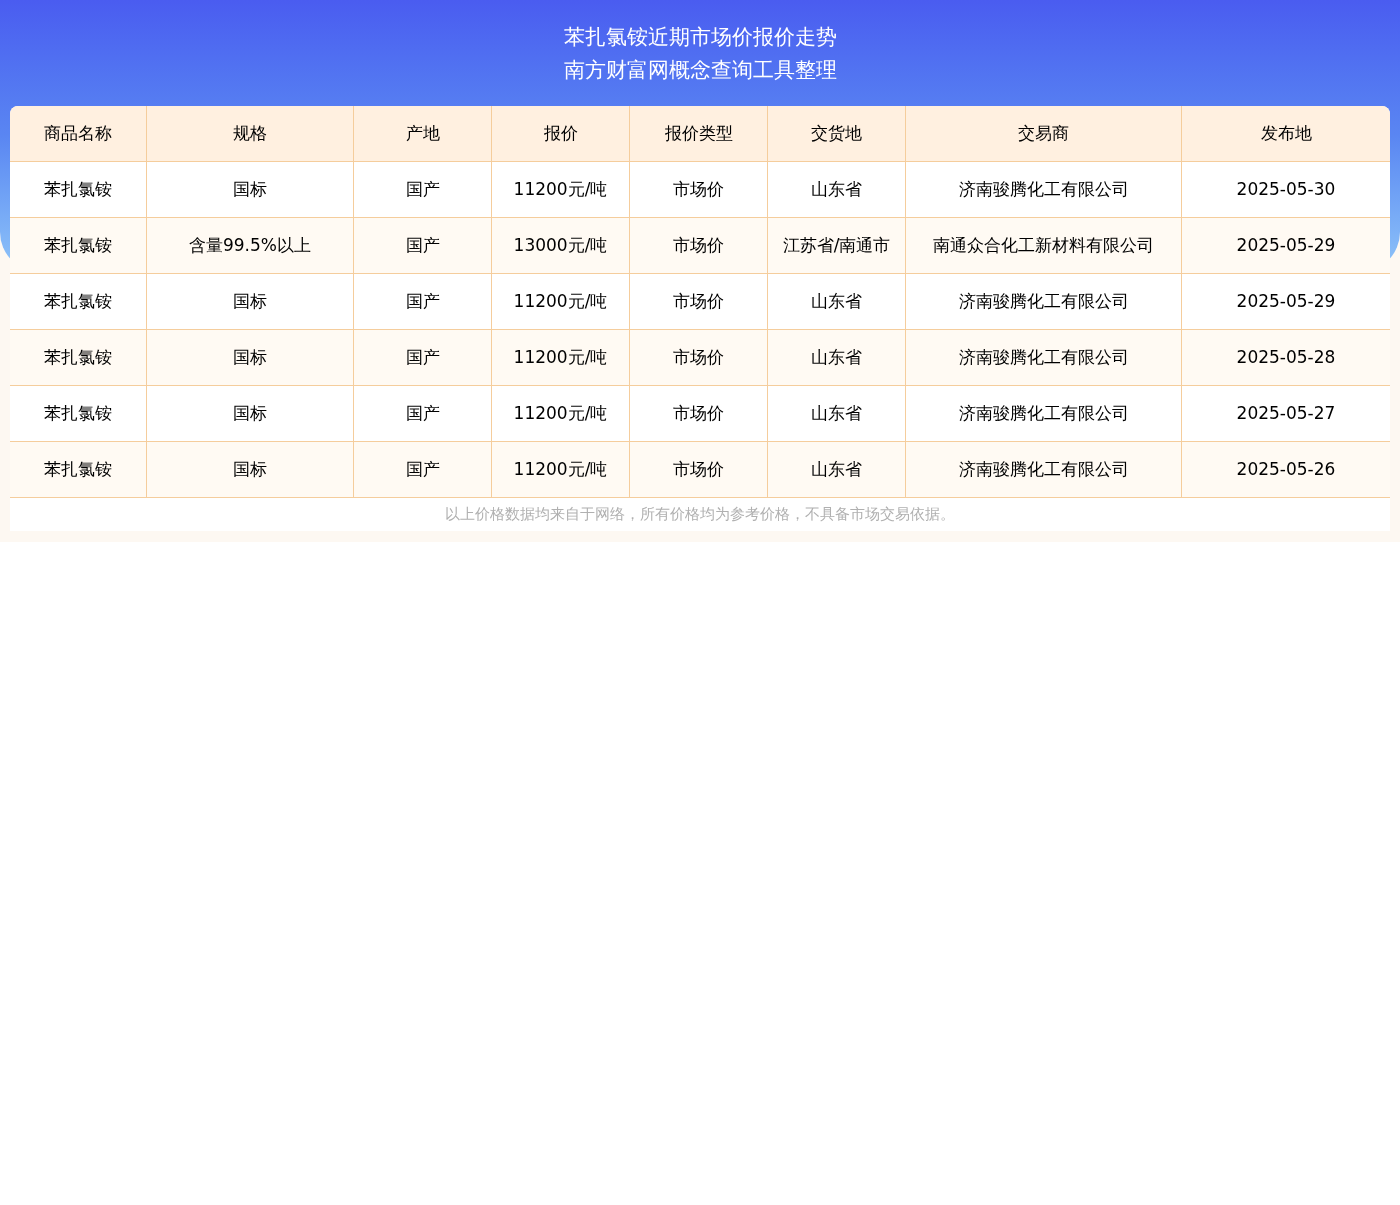 This screenshot has width=1400, height=1205. I want to click on table-cell: 山东省, so click(837, 470).